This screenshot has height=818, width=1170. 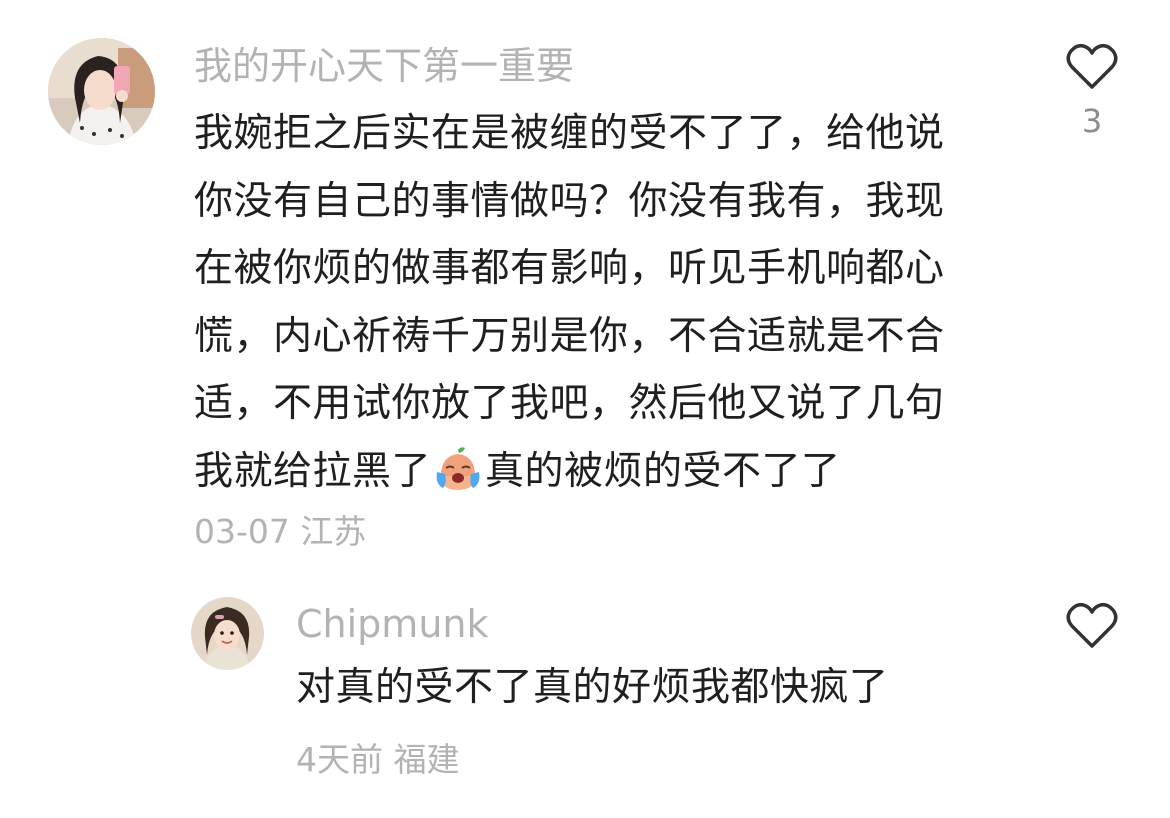 I want to click on crying-face-emoji, so click(x=458, y=469).